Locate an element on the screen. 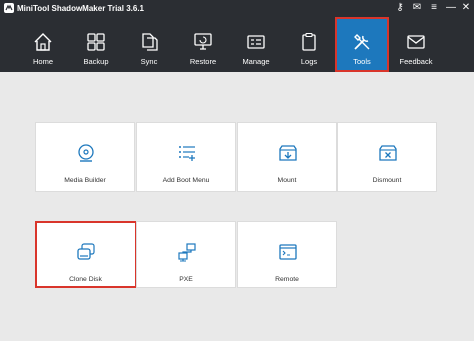 The height and width of the screenshot is (341, 474). remote-icon is located at coordinates (288, 252).